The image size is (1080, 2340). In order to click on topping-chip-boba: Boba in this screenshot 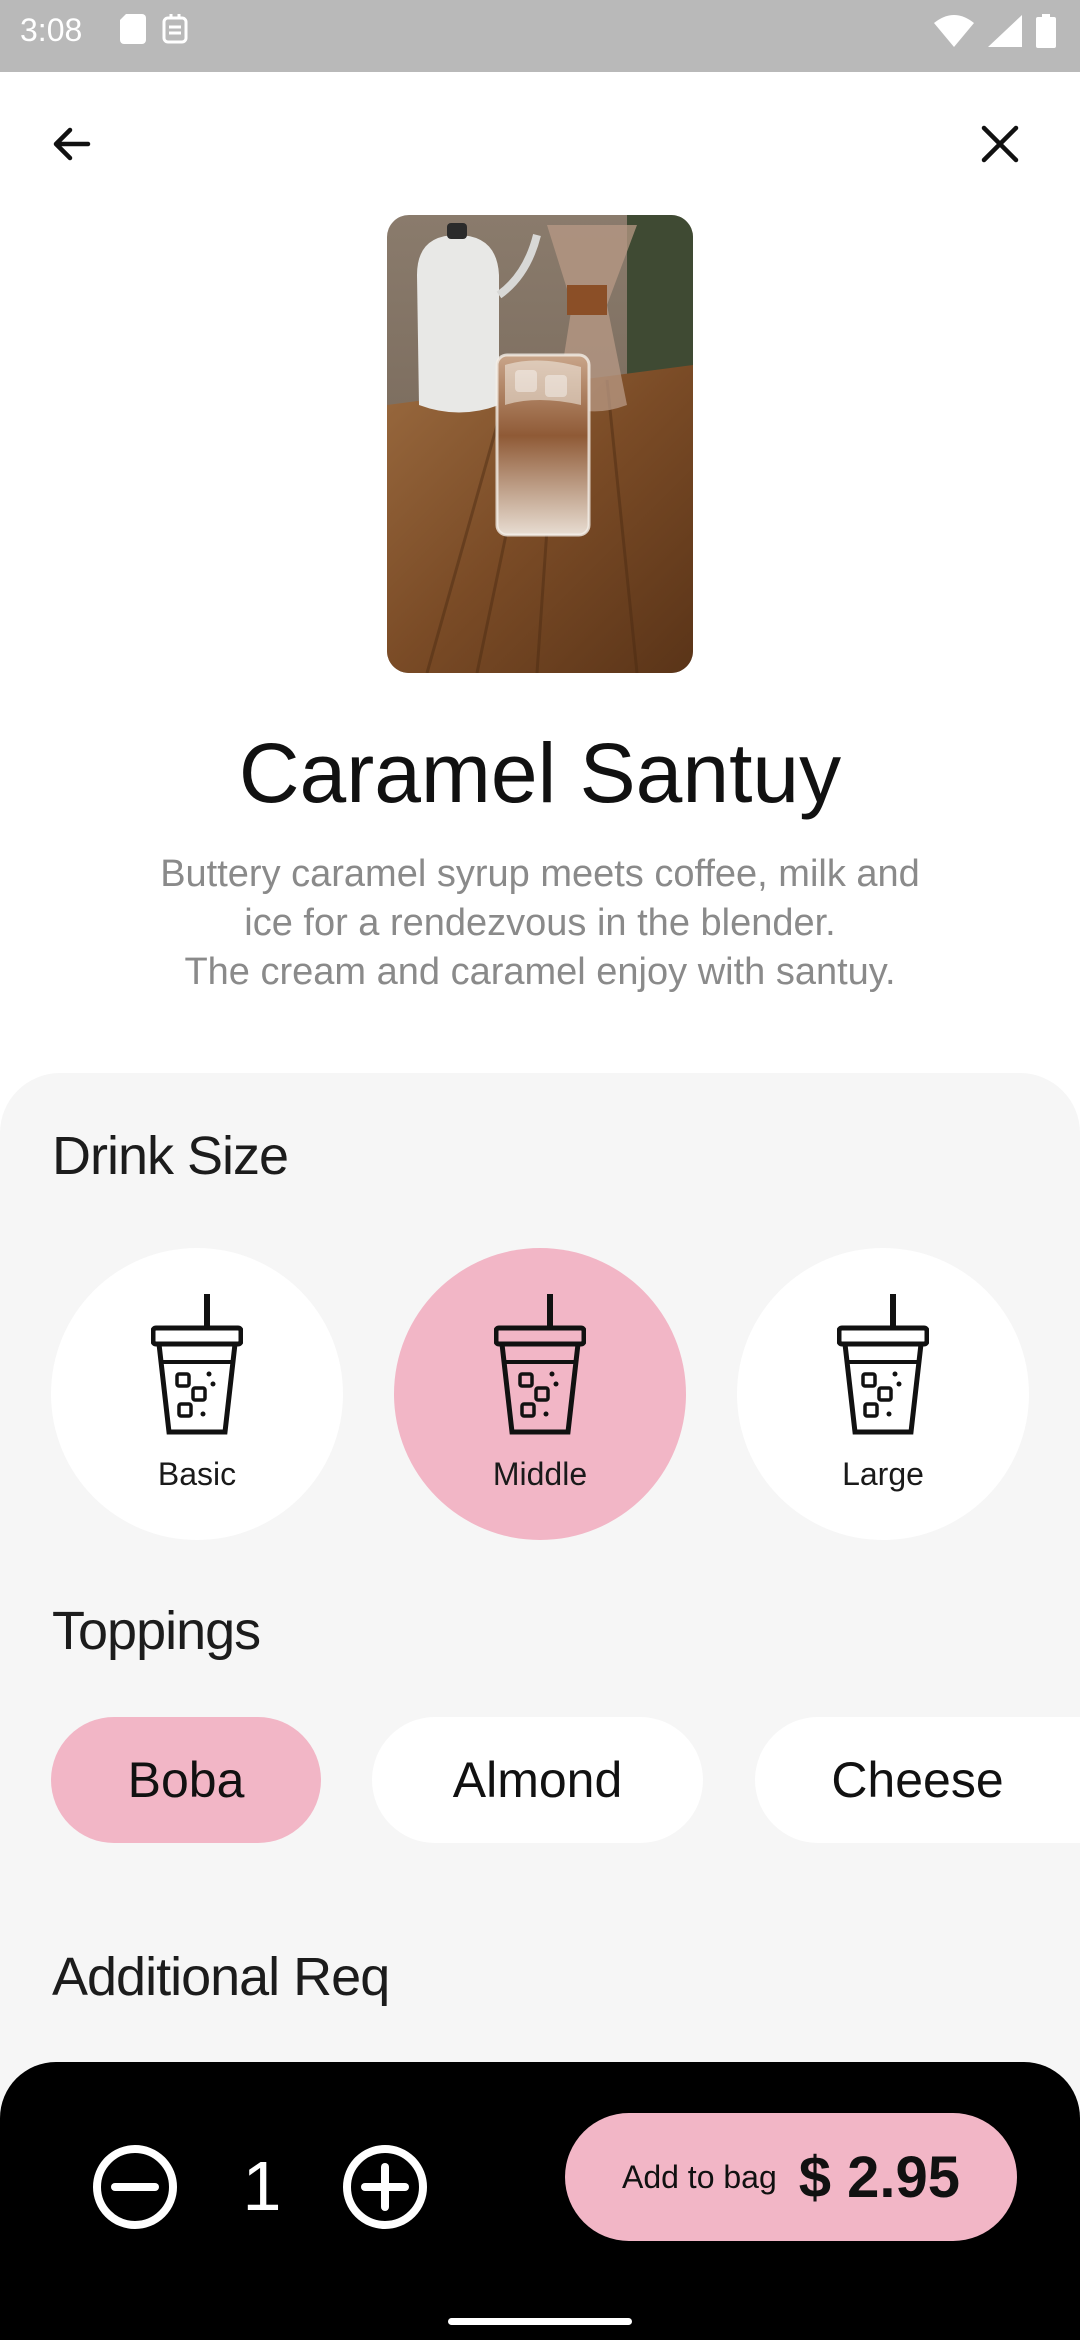, I will do `click(186, 1780)`.